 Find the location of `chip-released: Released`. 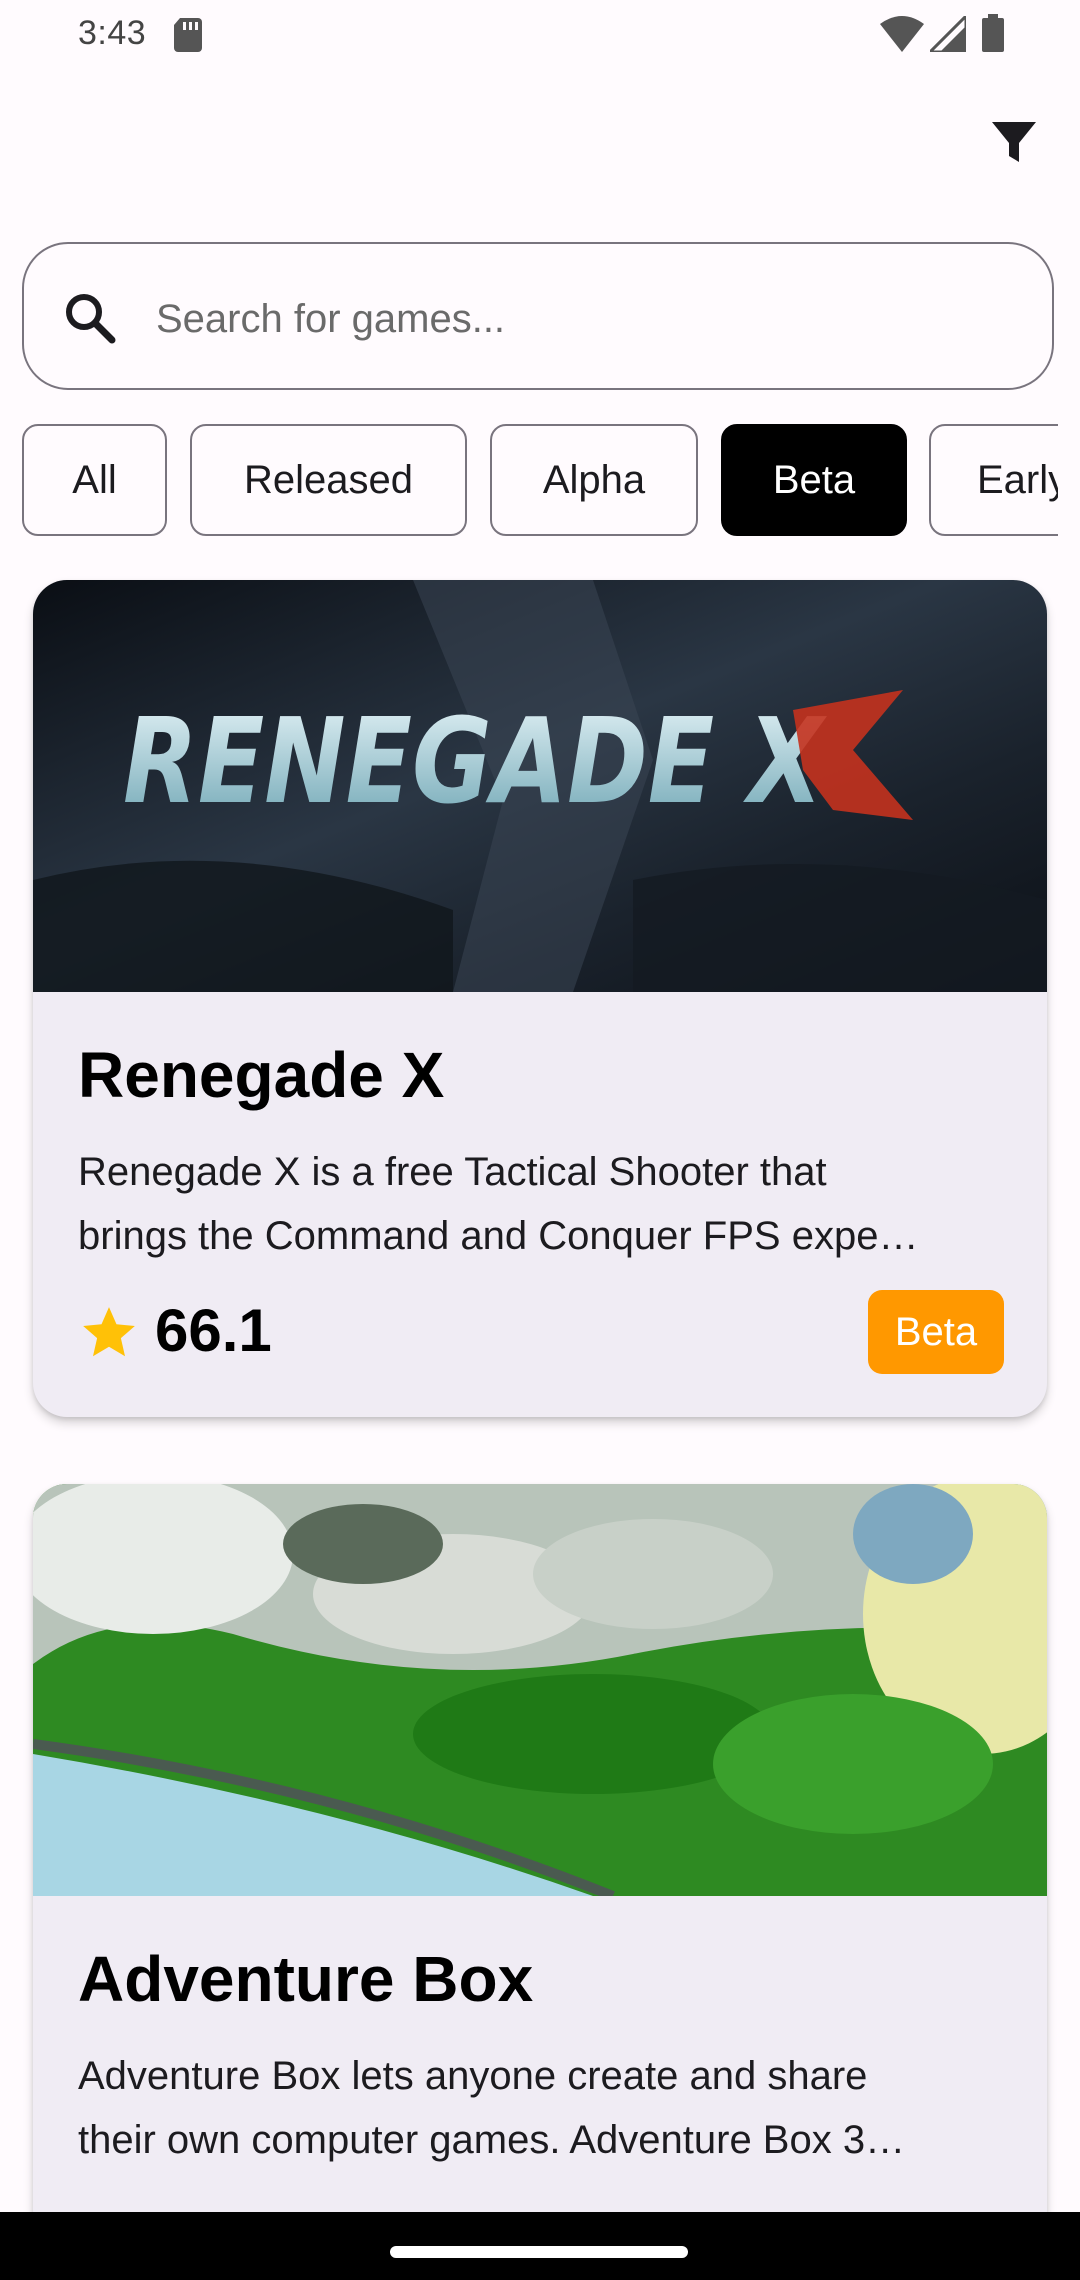

chip-released: Released is located at coordinates (328, 480).